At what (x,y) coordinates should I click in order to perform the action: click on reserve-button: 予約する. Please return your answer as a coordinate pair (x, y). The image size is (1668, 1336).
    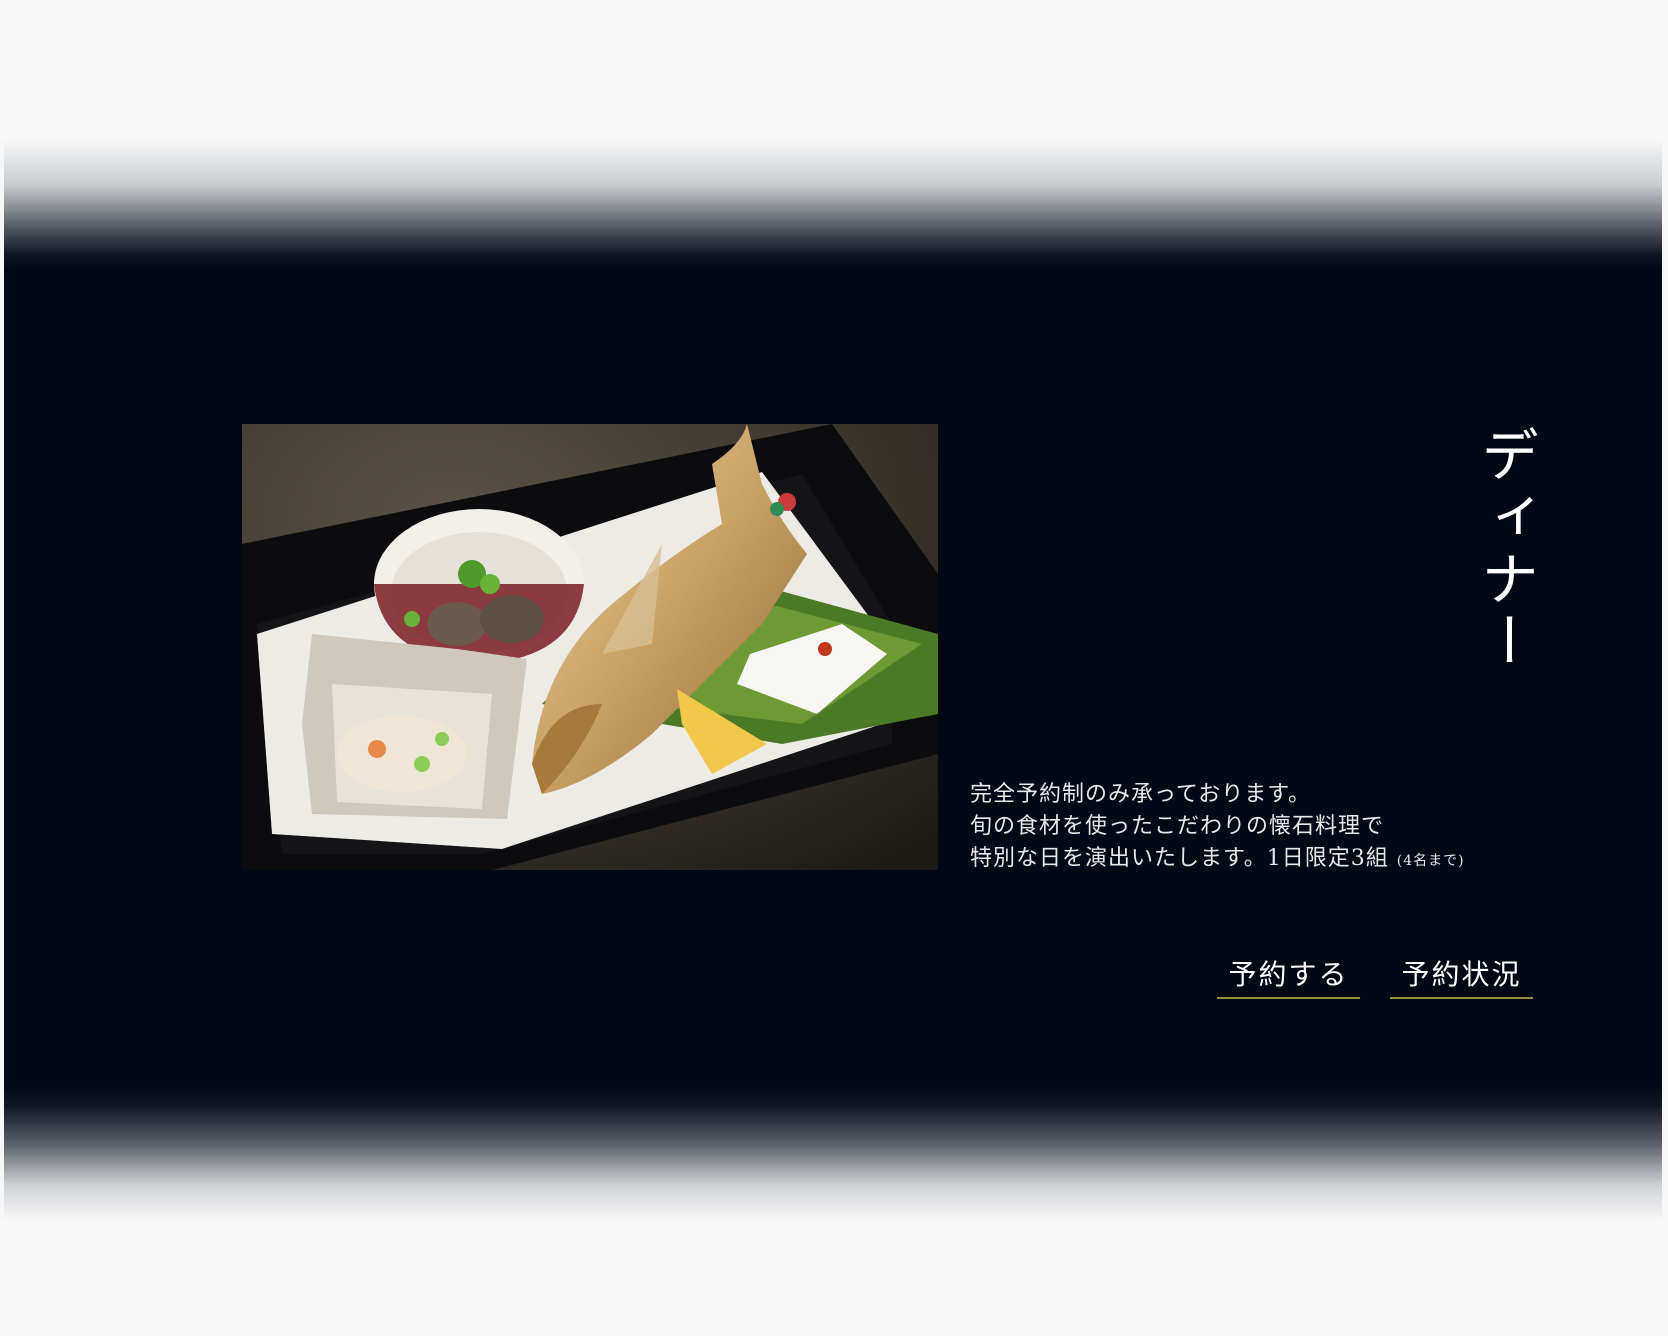
    Looking at the image, I should click on (1288, 977).